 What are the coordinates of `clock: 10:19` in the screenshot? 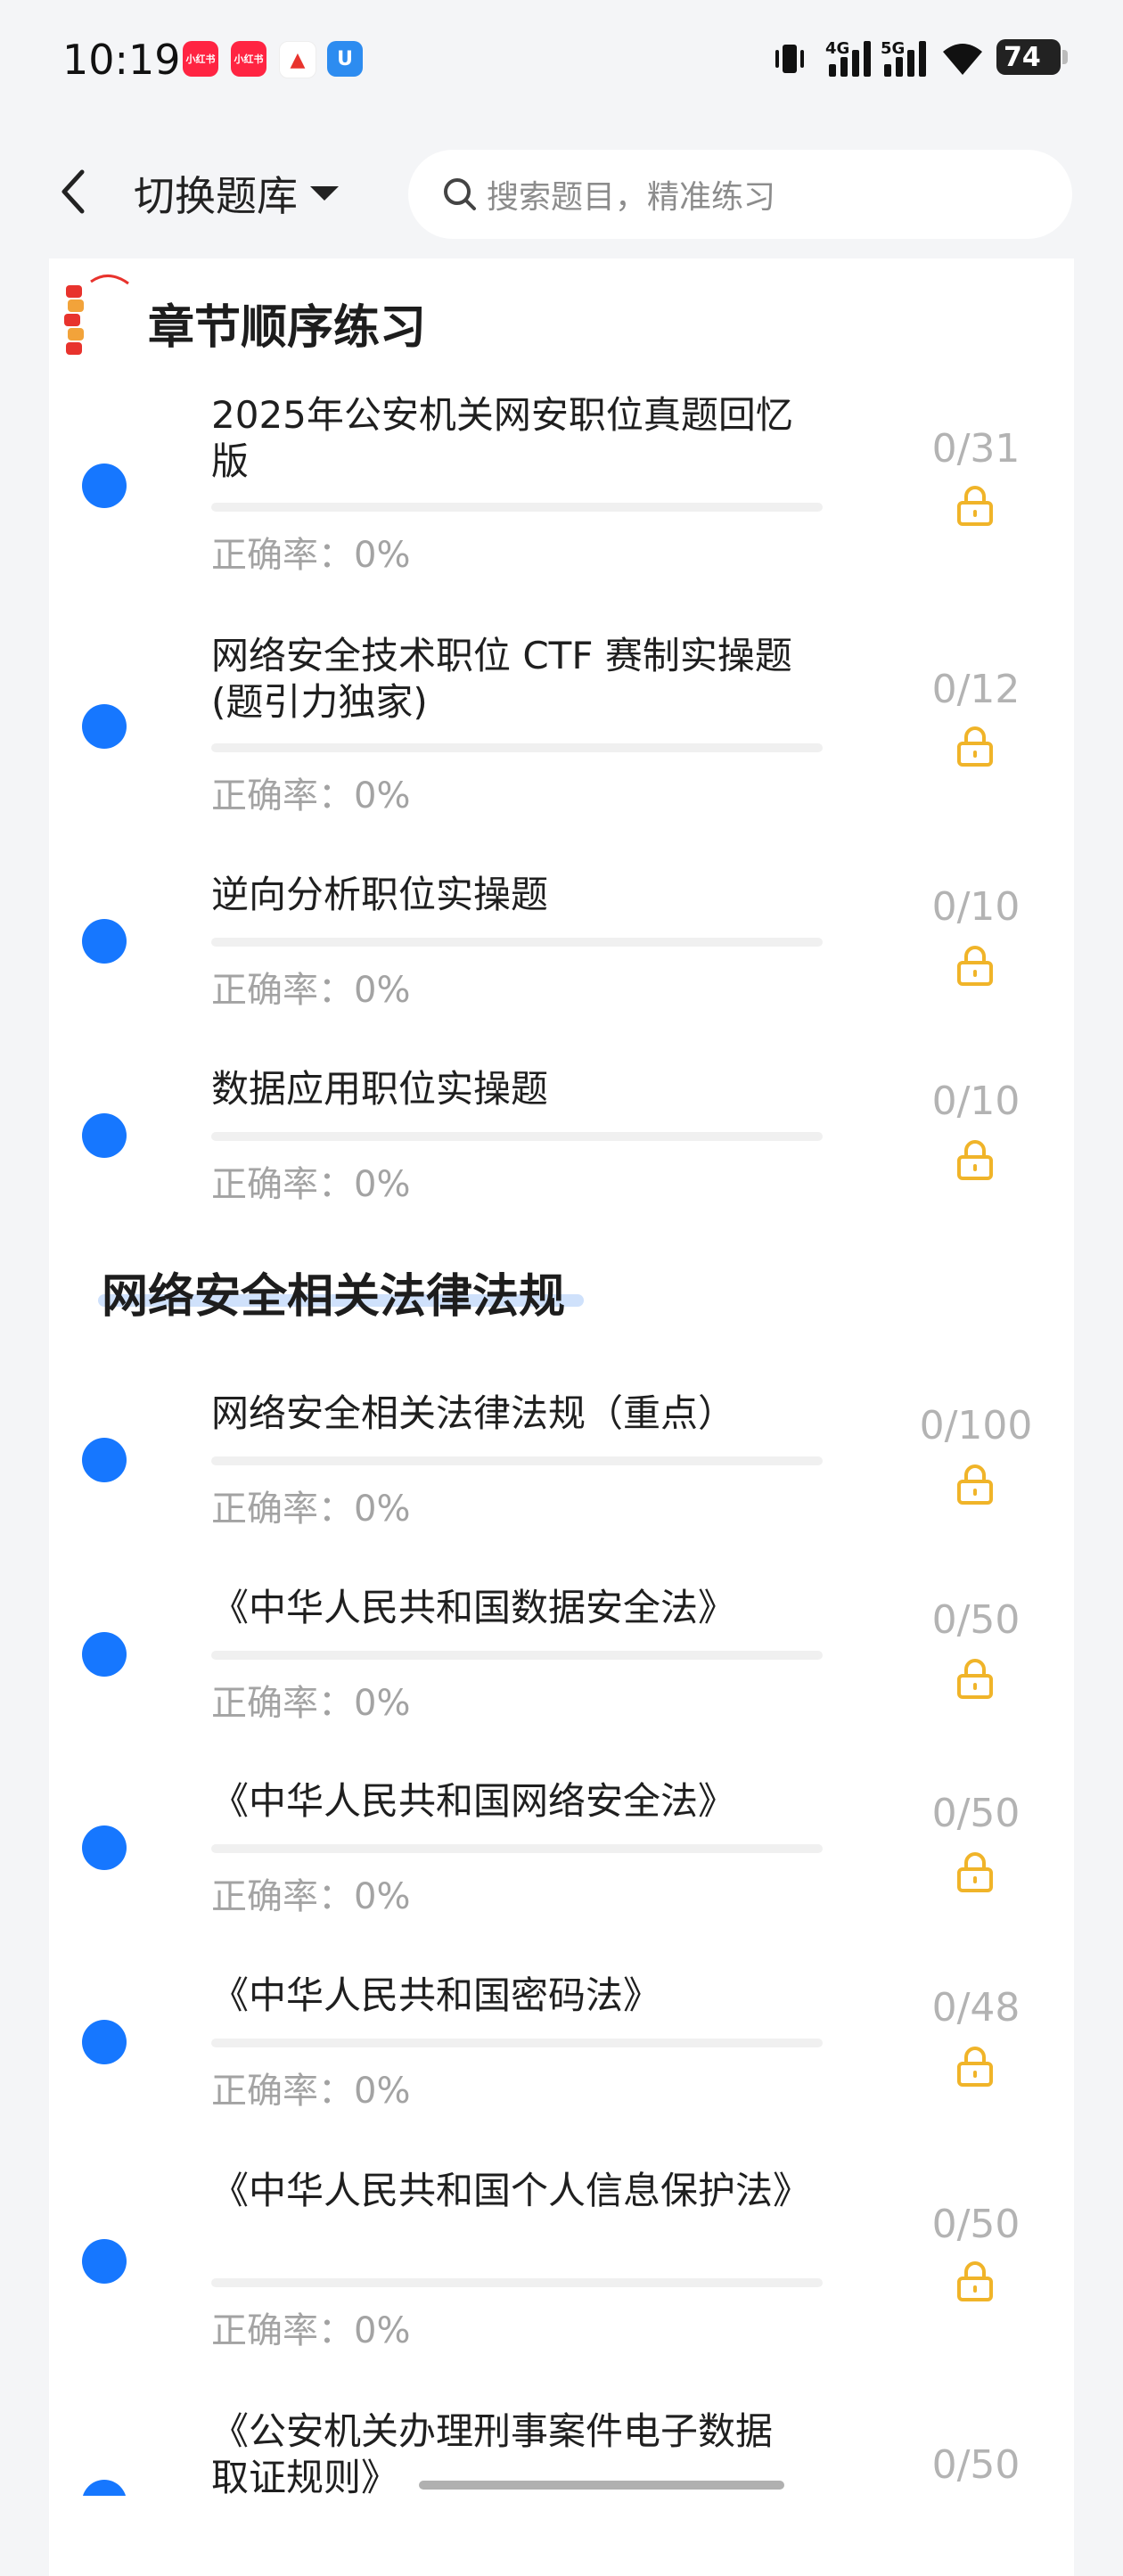 It's located at (122, 60).